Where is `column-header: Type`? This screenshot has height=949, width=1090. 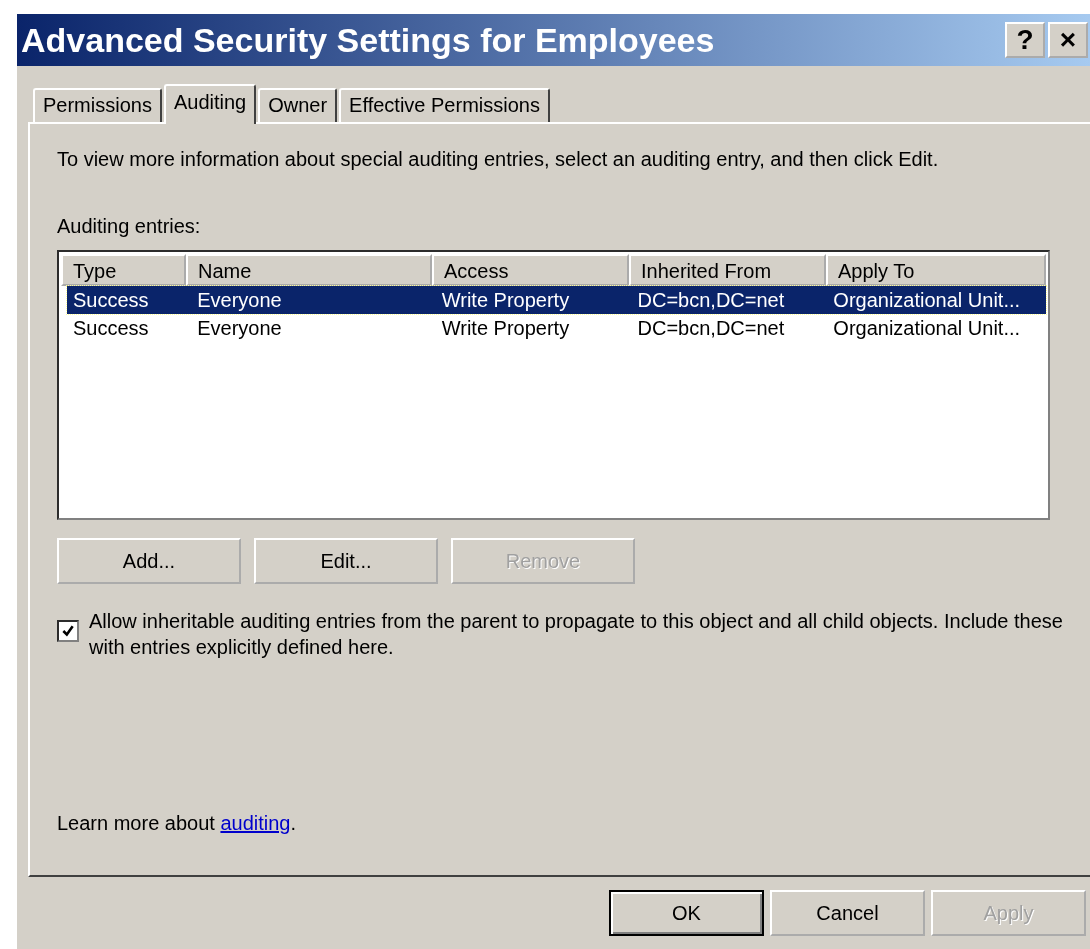 column-header: Type is located at coordinates (123, 270).